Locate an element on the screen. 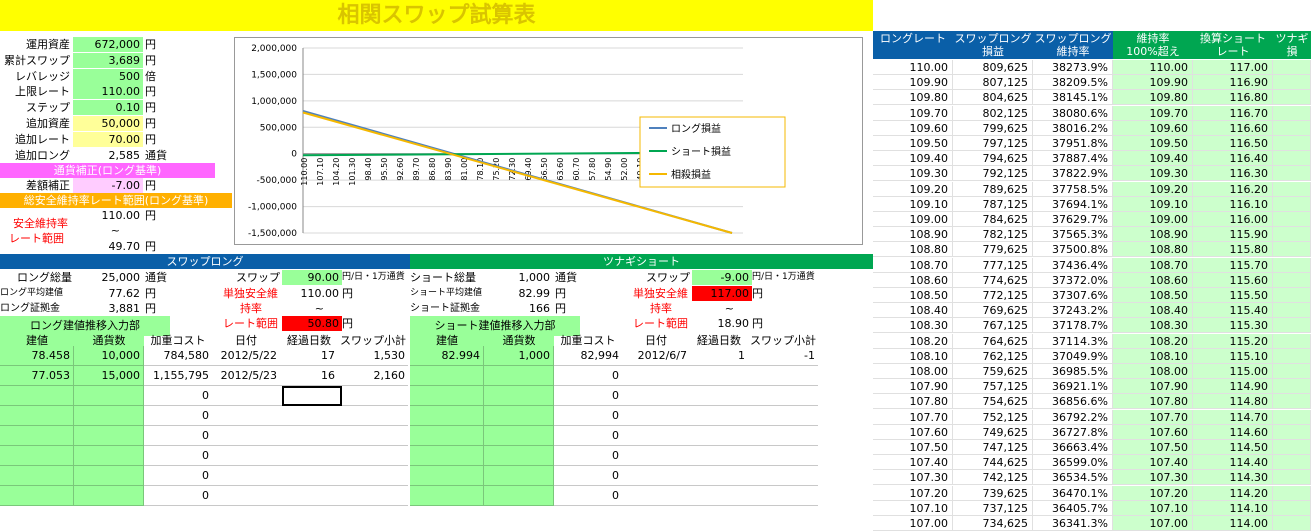 The width and height of the screenshot is (1311, 531). table-cell: 78.458 is located at coordinates (37, 356).